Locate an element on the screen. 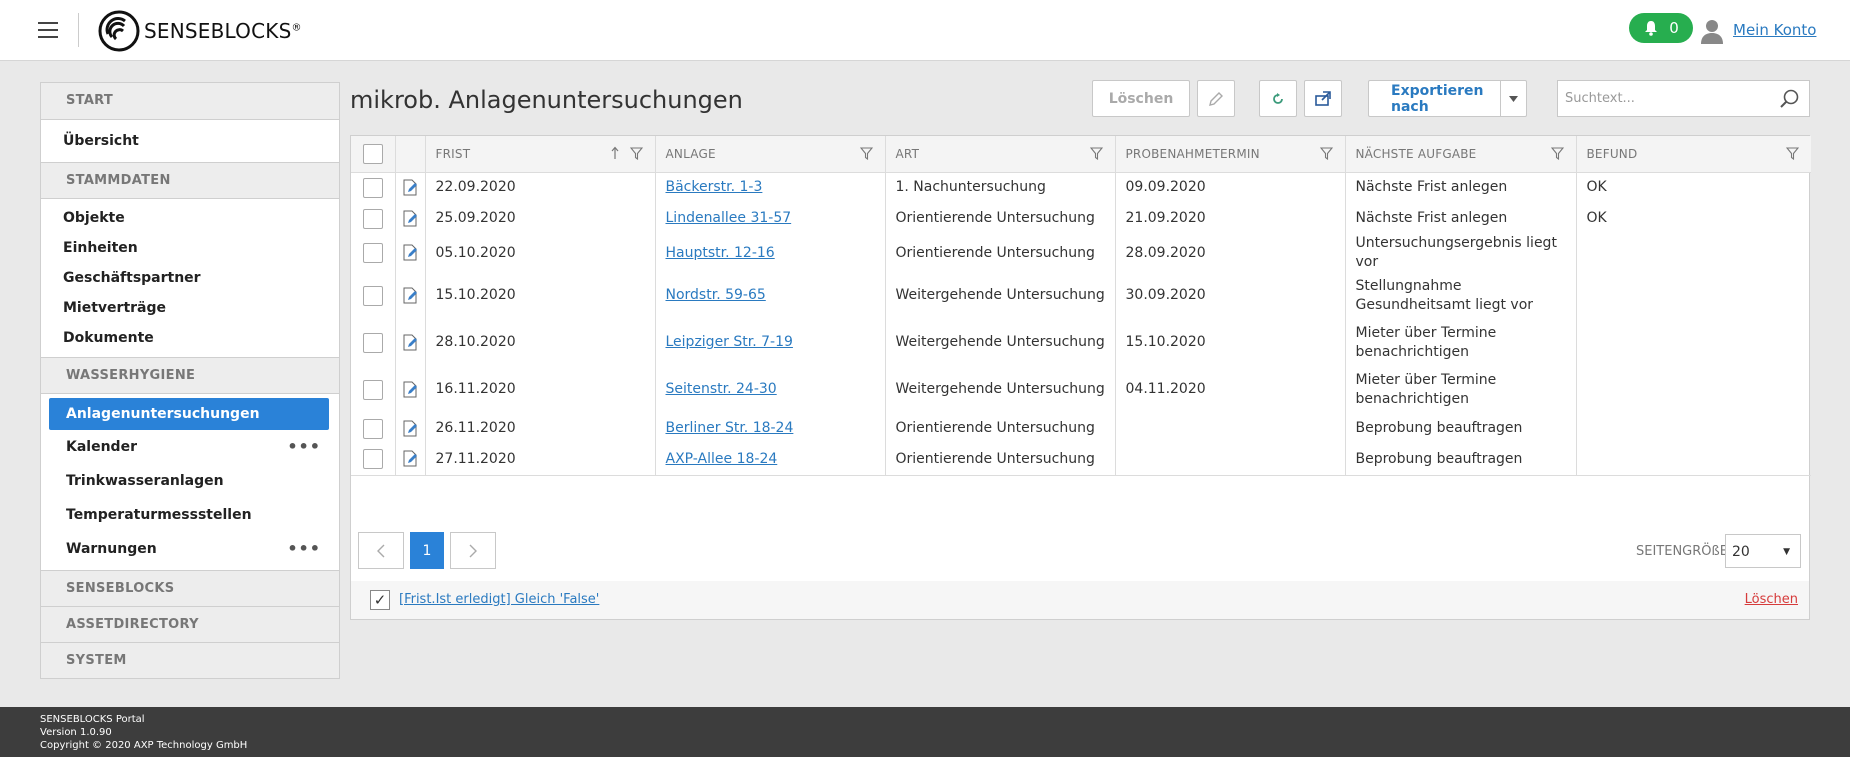  column-header-art: ART is located at coordinates (1000, 154).